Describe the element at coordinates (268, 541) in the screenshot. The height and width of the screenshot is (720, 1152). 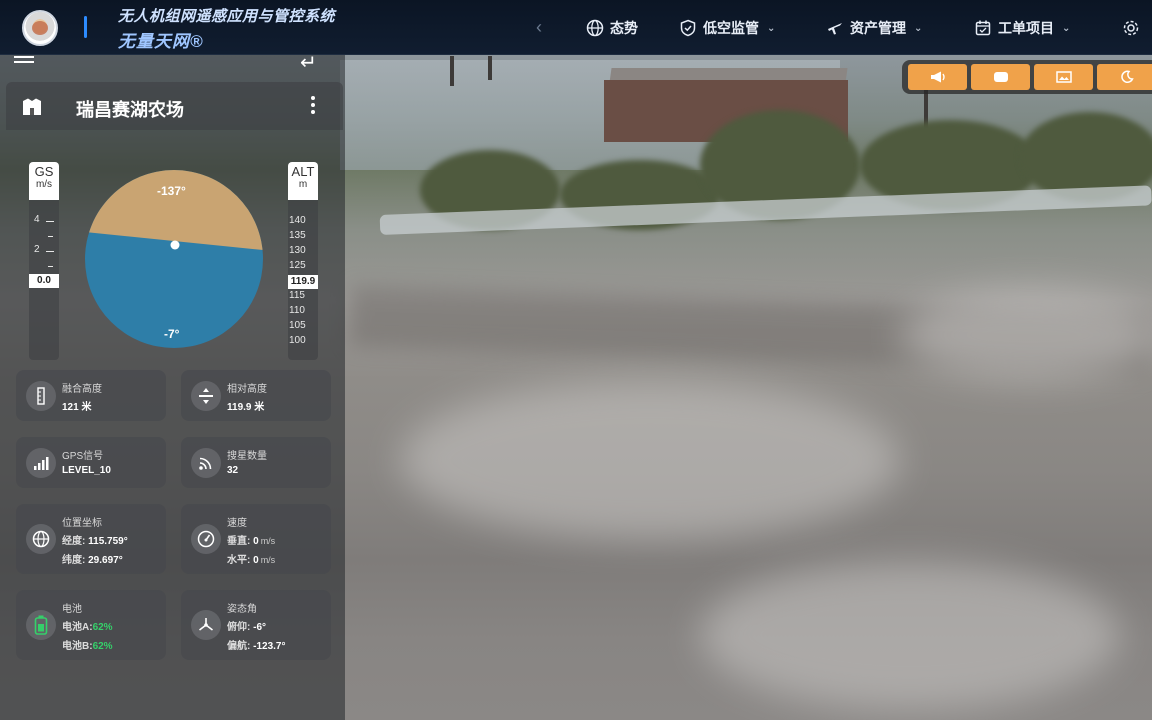
I see `vertical-speed-unit: m/s` at that location.